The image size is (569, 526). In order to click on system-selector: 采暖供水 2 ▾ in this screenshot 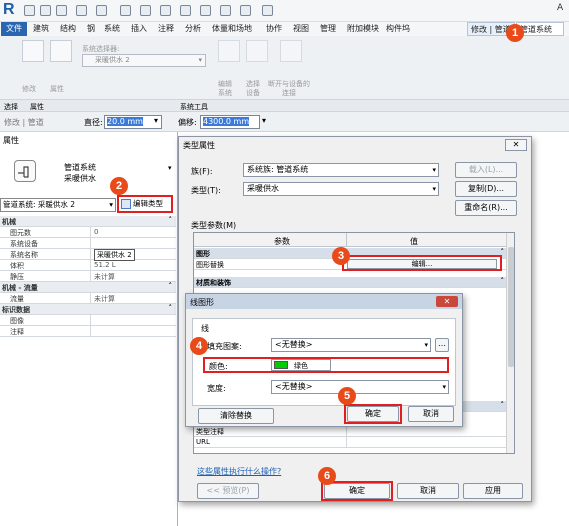, I will do `click(144, 60)`.